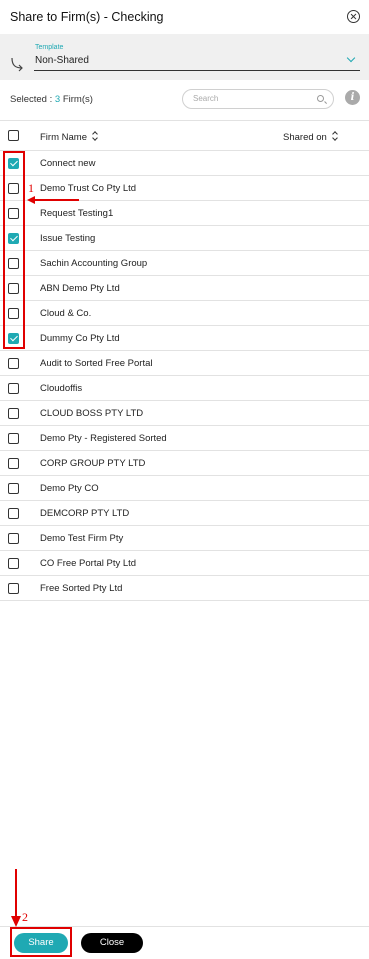 Image resolution: width=369 pixels, height=959 pixels. Describe the element at coordinates (92, 413) in the screenshot. I see `firm-name: CLOUD BOSS PTY LTD` at that location.